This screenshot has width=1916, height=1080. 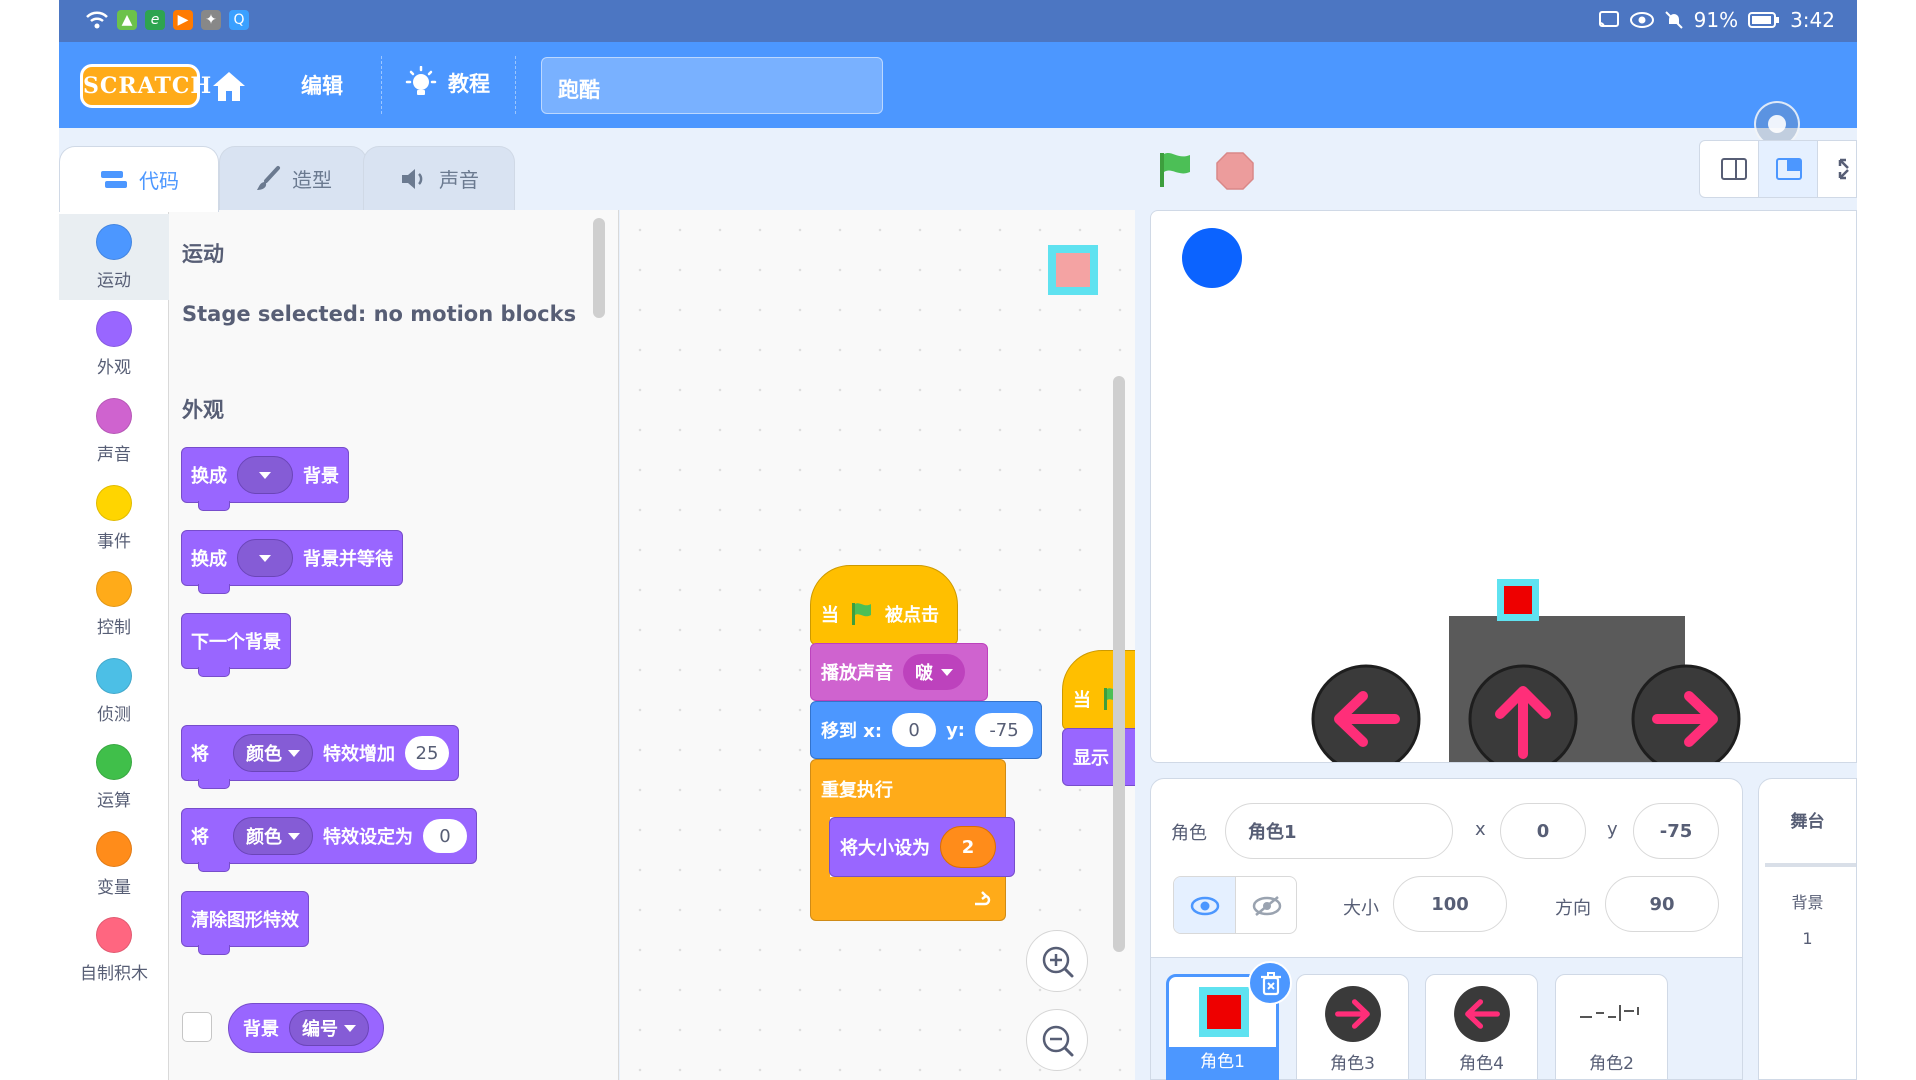 I want to click on backdrops-count: 1, so click(x=1807, y=938).